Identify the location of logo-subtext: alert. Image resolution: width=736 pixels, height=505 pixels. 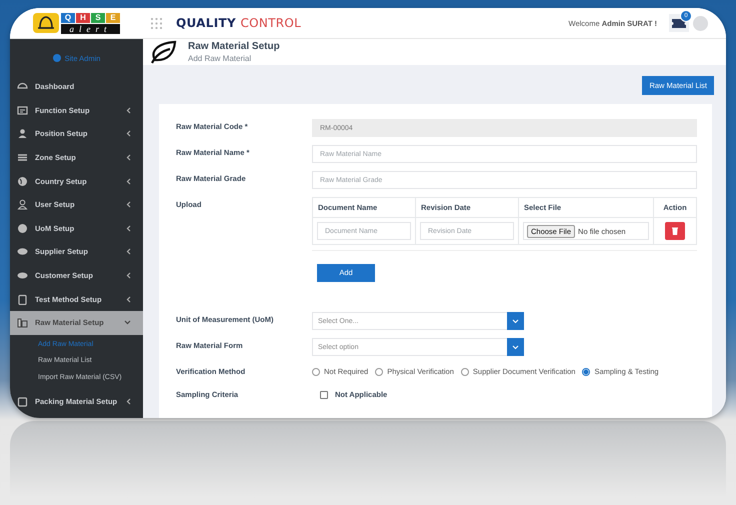
(90, 29).